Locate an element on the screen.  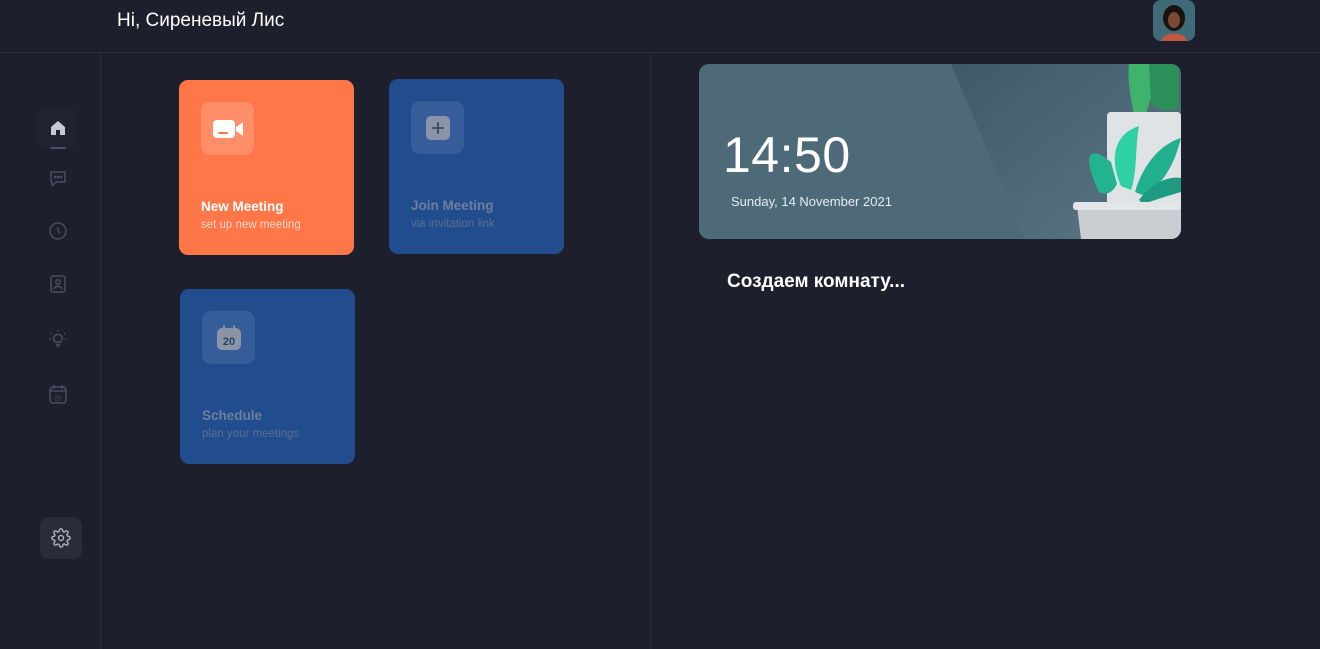
new-meeting-card: New Meeting set up new meeting is located at coordinates (266, 167).